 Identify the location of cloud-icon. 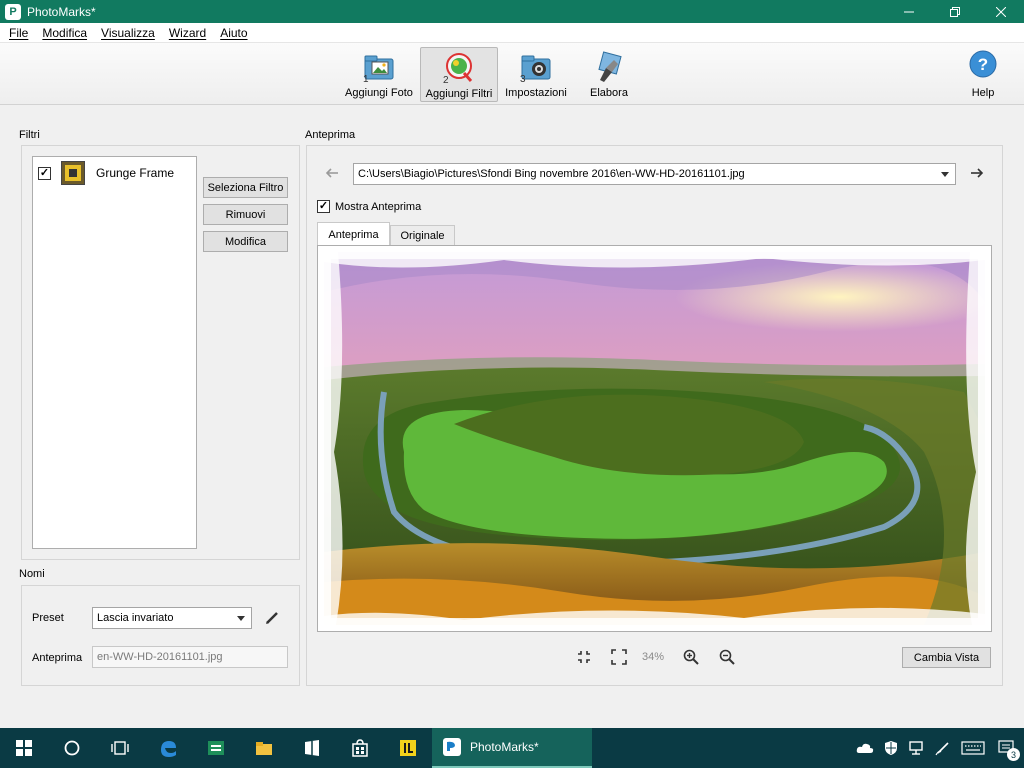
(865, 748).